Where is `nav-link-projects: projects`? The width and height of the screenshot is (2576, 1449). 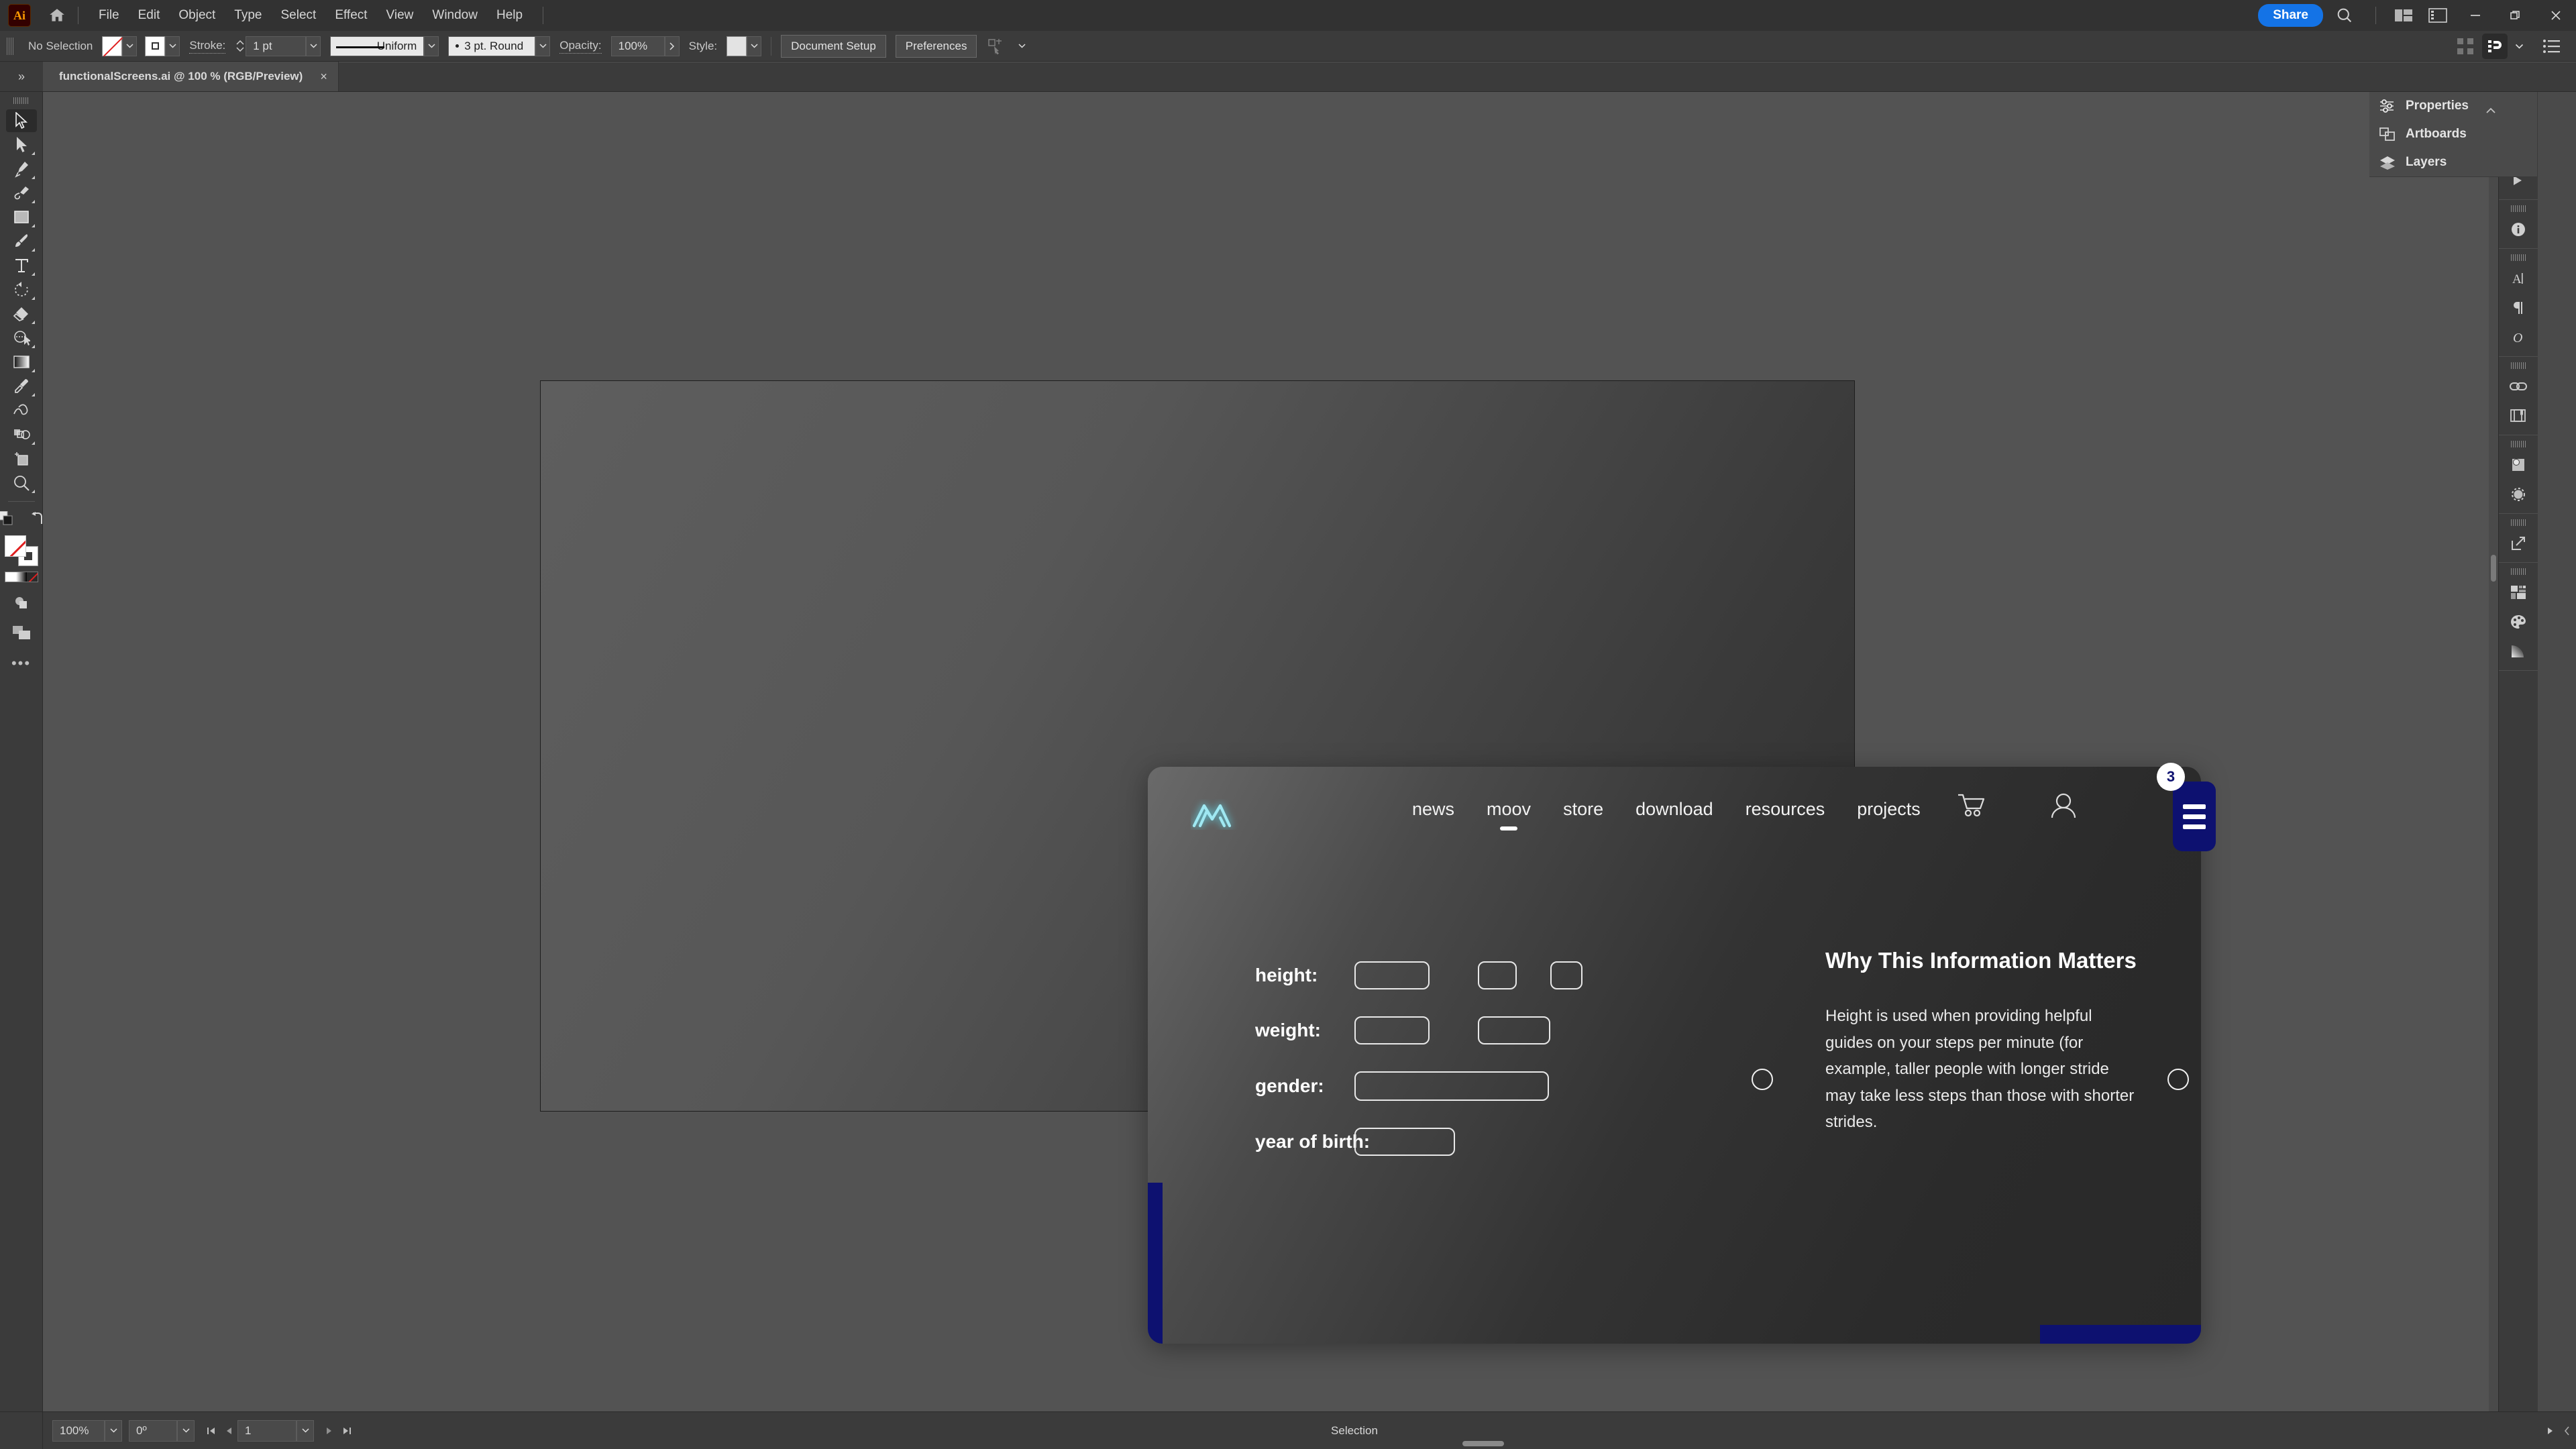 nav-link-projects: projects is located at coordinates (1889, 809).